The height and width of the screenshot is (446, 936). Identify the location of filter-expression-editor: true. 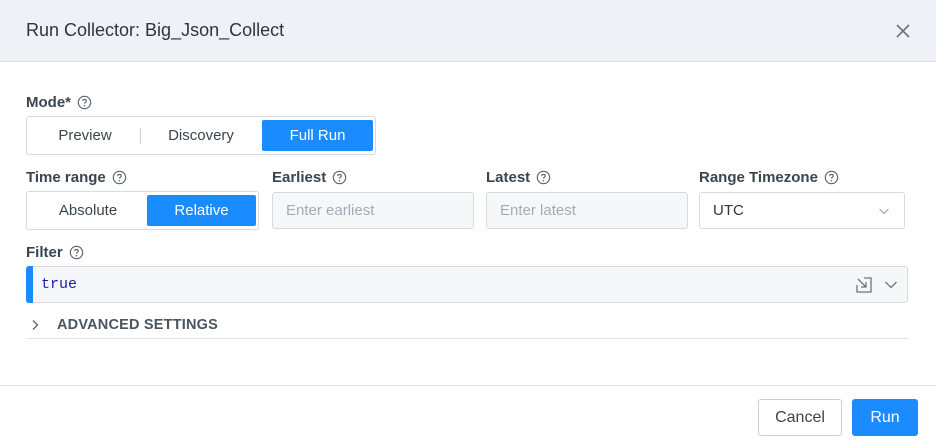
(467, 284).